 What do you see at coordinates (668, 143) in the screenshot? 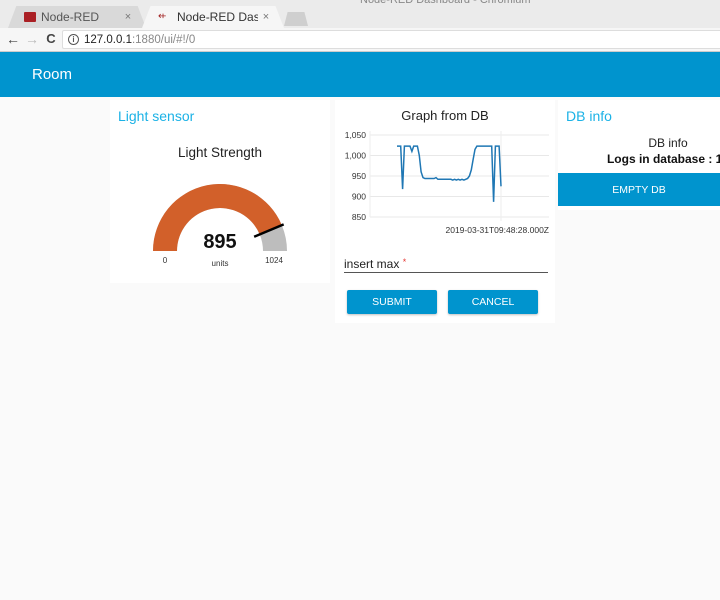
I see `db-info-text: DB info` at bounding box center [668, 143].